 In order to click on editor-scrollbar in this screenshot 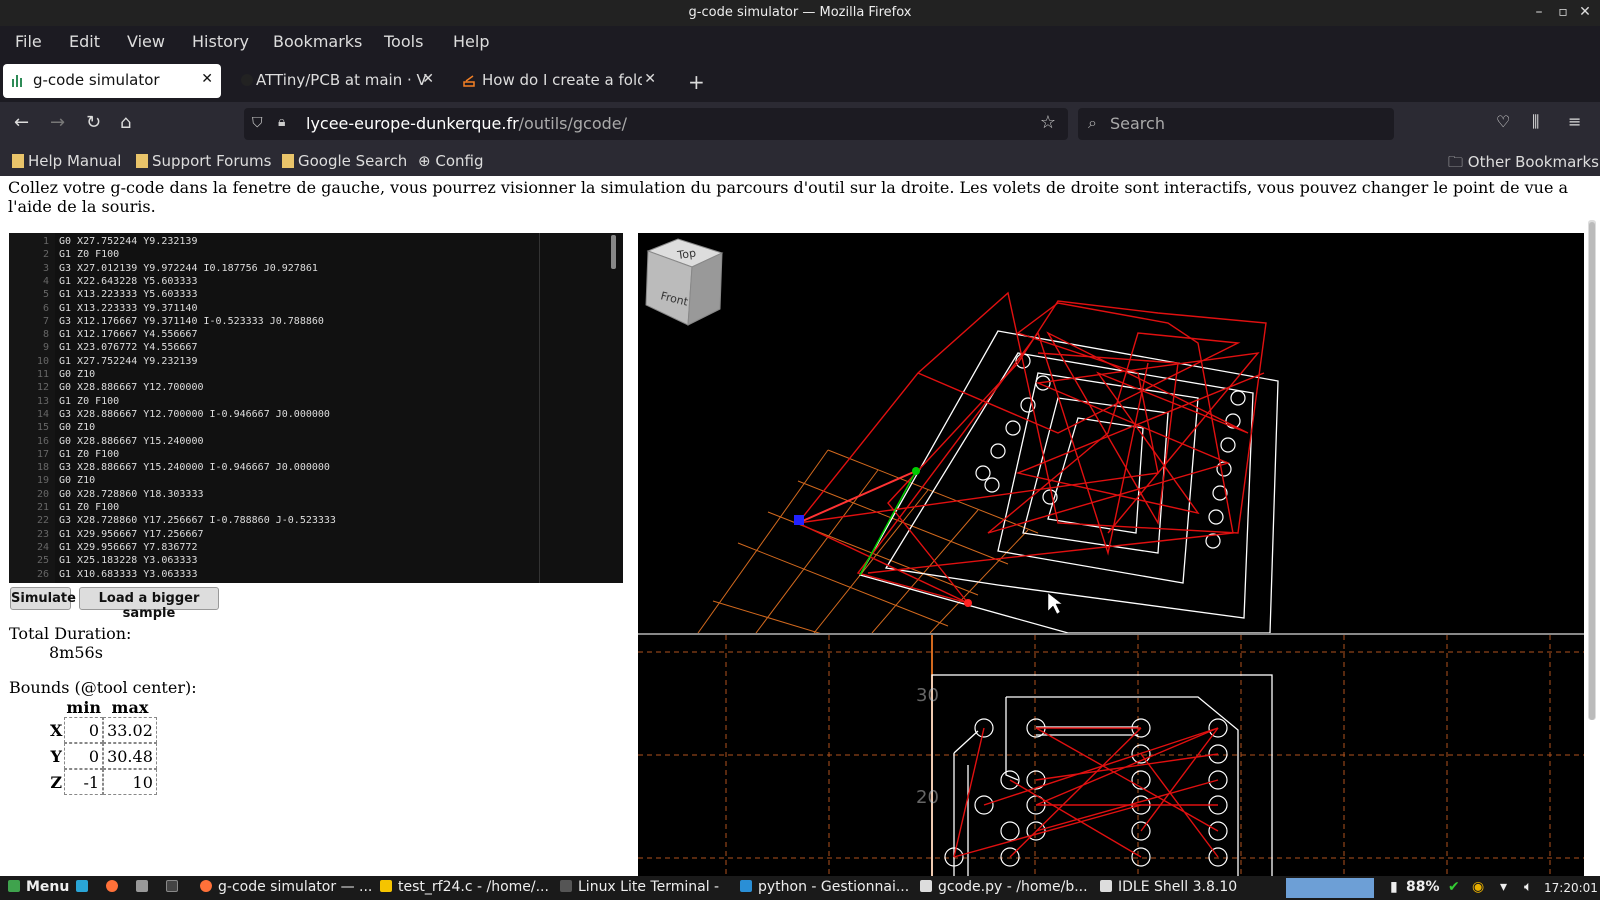, I will do `click(613, 252)`.